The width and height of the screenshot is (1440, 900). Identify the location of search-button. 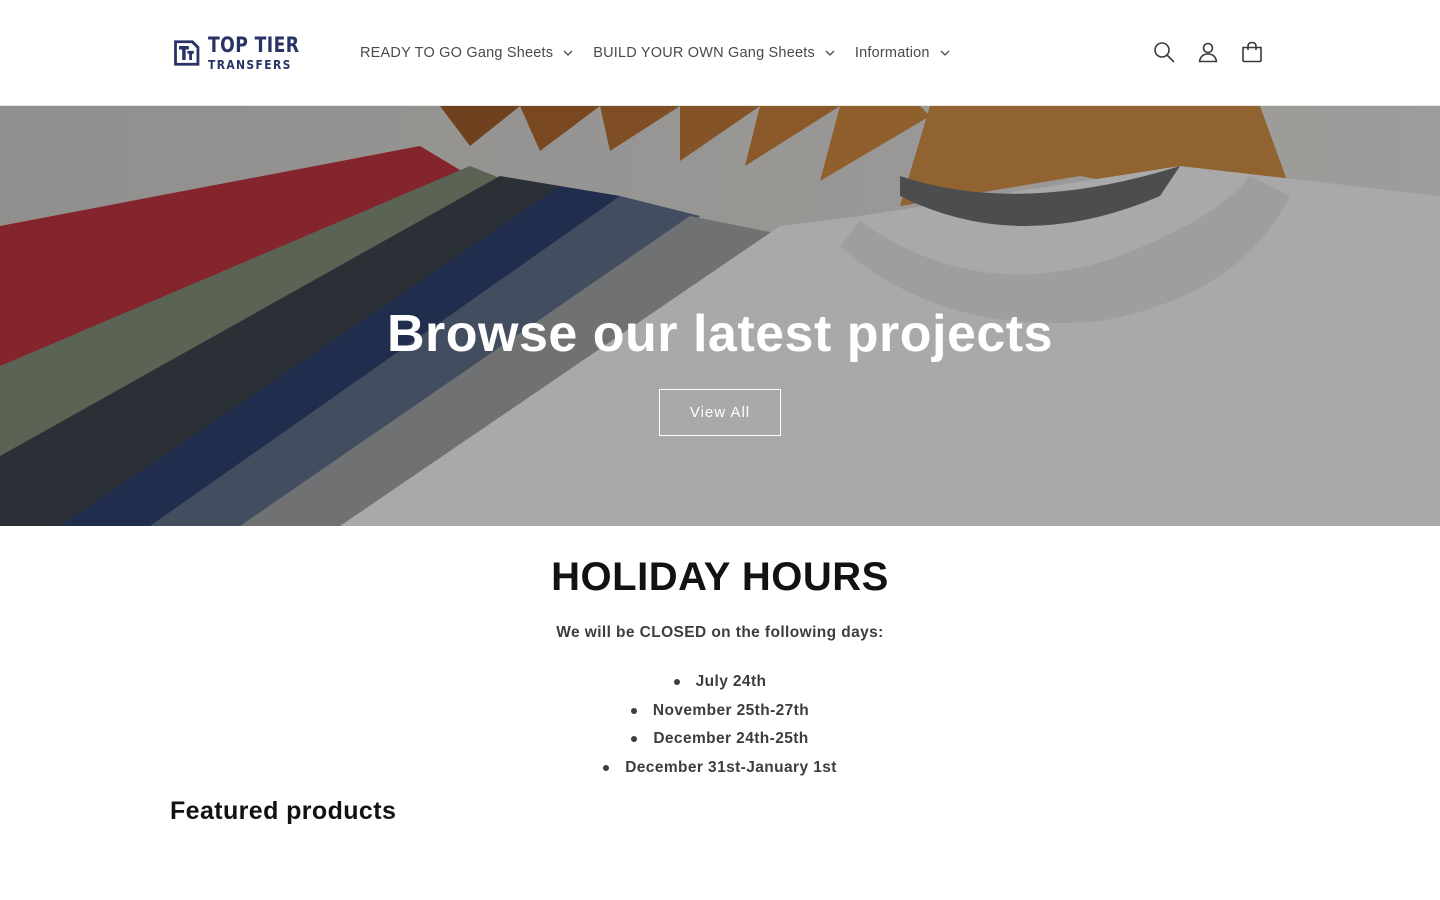
(1164, 52).